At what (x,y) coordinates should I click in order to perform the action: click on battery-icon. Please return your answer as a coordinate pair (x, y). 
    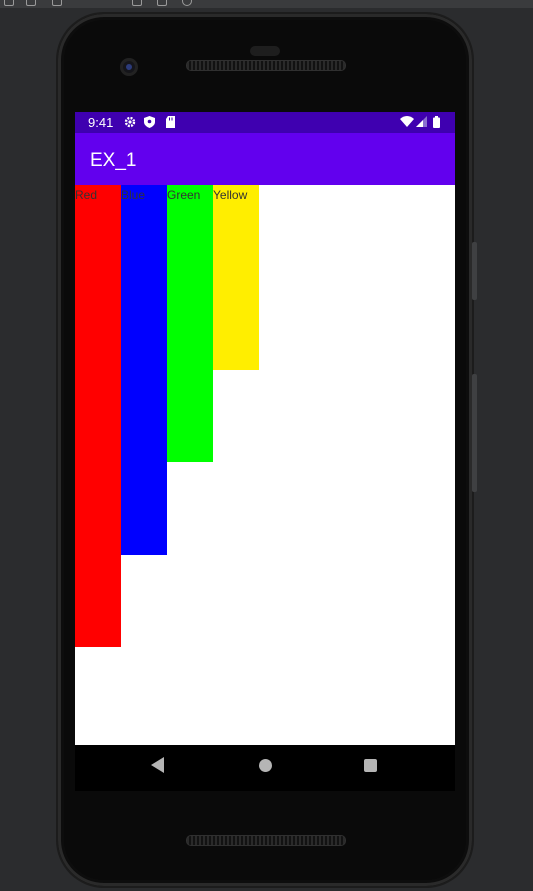
    Looking at the image, I should click on (436, 124).